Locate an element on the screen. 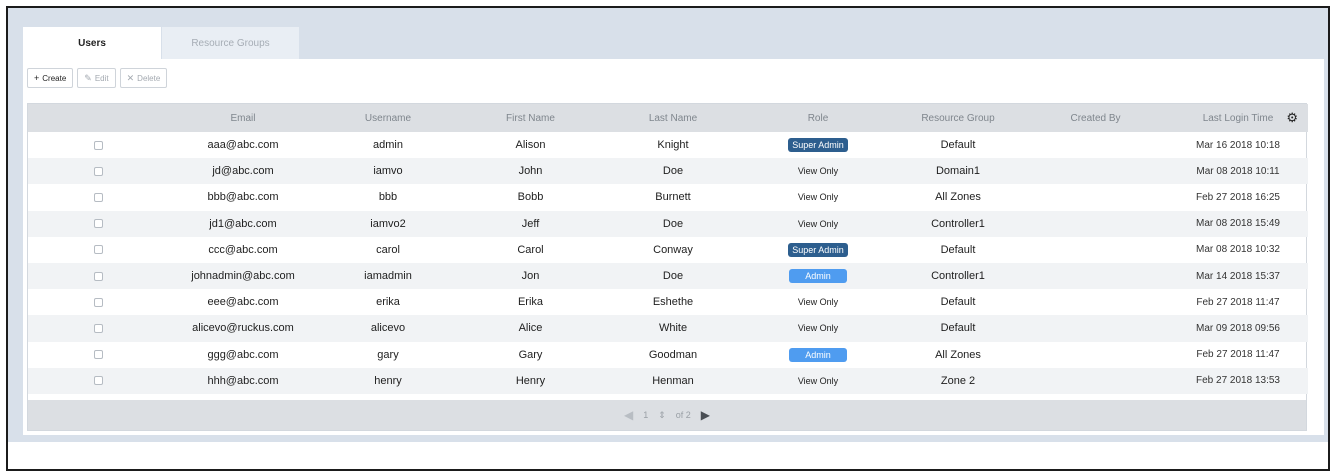  column-header-created-by: Created By is located at coordinates (1095, 118).